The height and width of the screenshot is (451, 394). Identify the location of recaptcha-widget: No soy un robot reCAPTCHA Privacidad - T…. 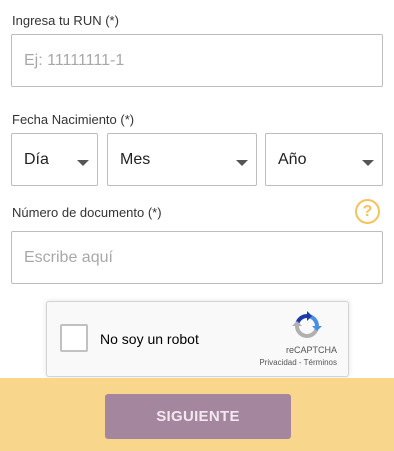
(197, 339).